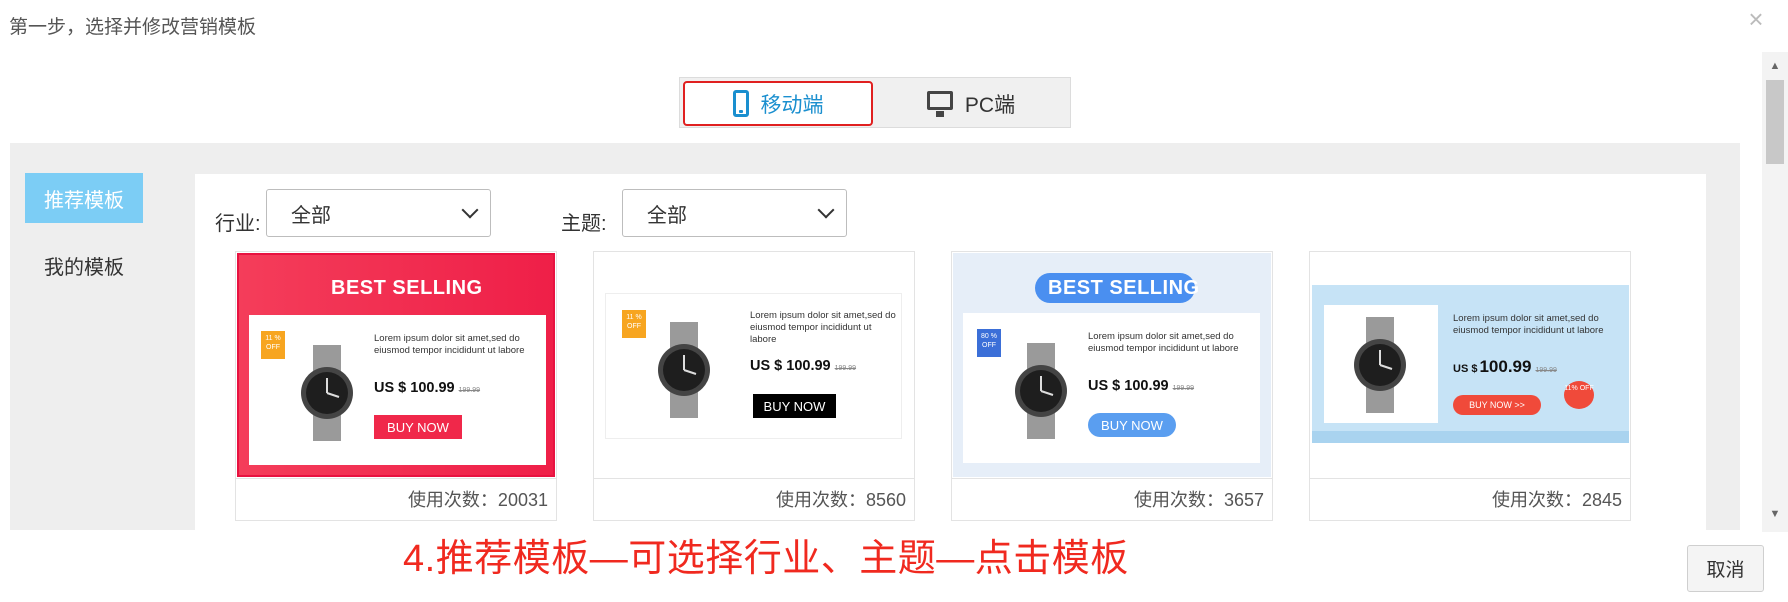 The width and height of the screenshot is (1788, 602). I want to click on theme-filter-label: 主题:, so click(584, 224).